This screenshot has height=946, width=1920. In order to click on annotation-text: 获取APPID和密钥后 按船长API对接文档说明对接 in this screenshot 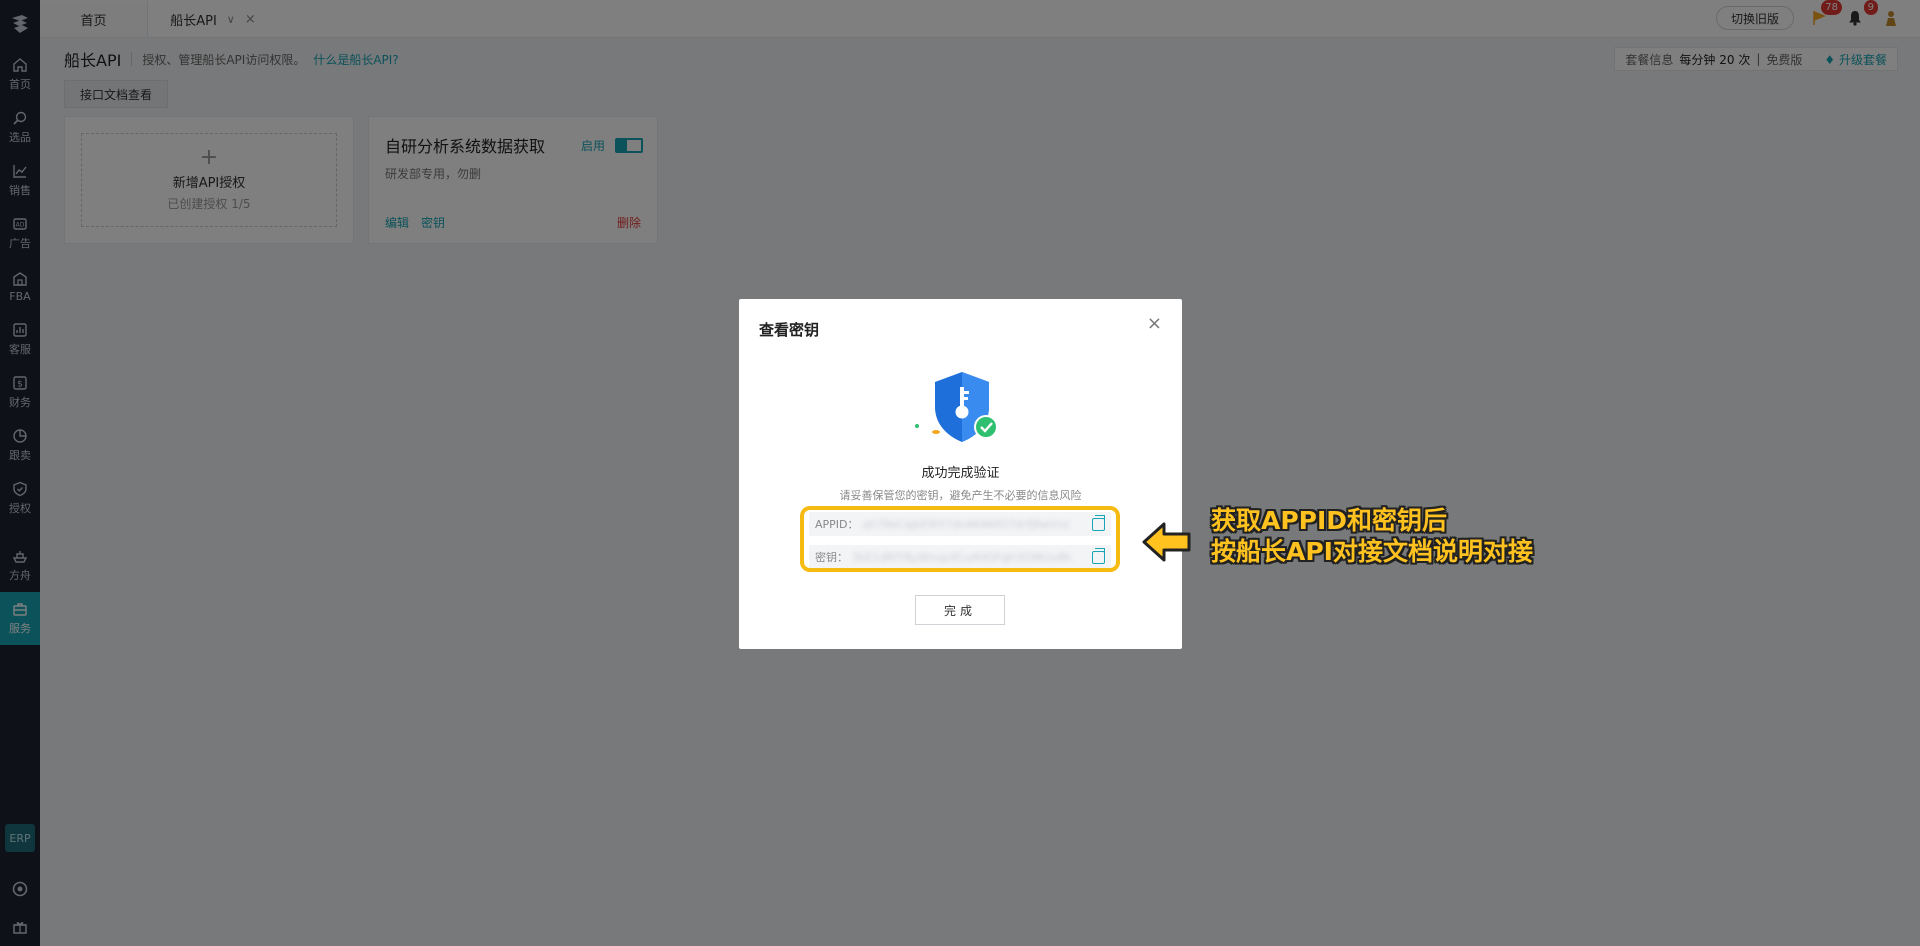, I will do `click(1372, 536)`.